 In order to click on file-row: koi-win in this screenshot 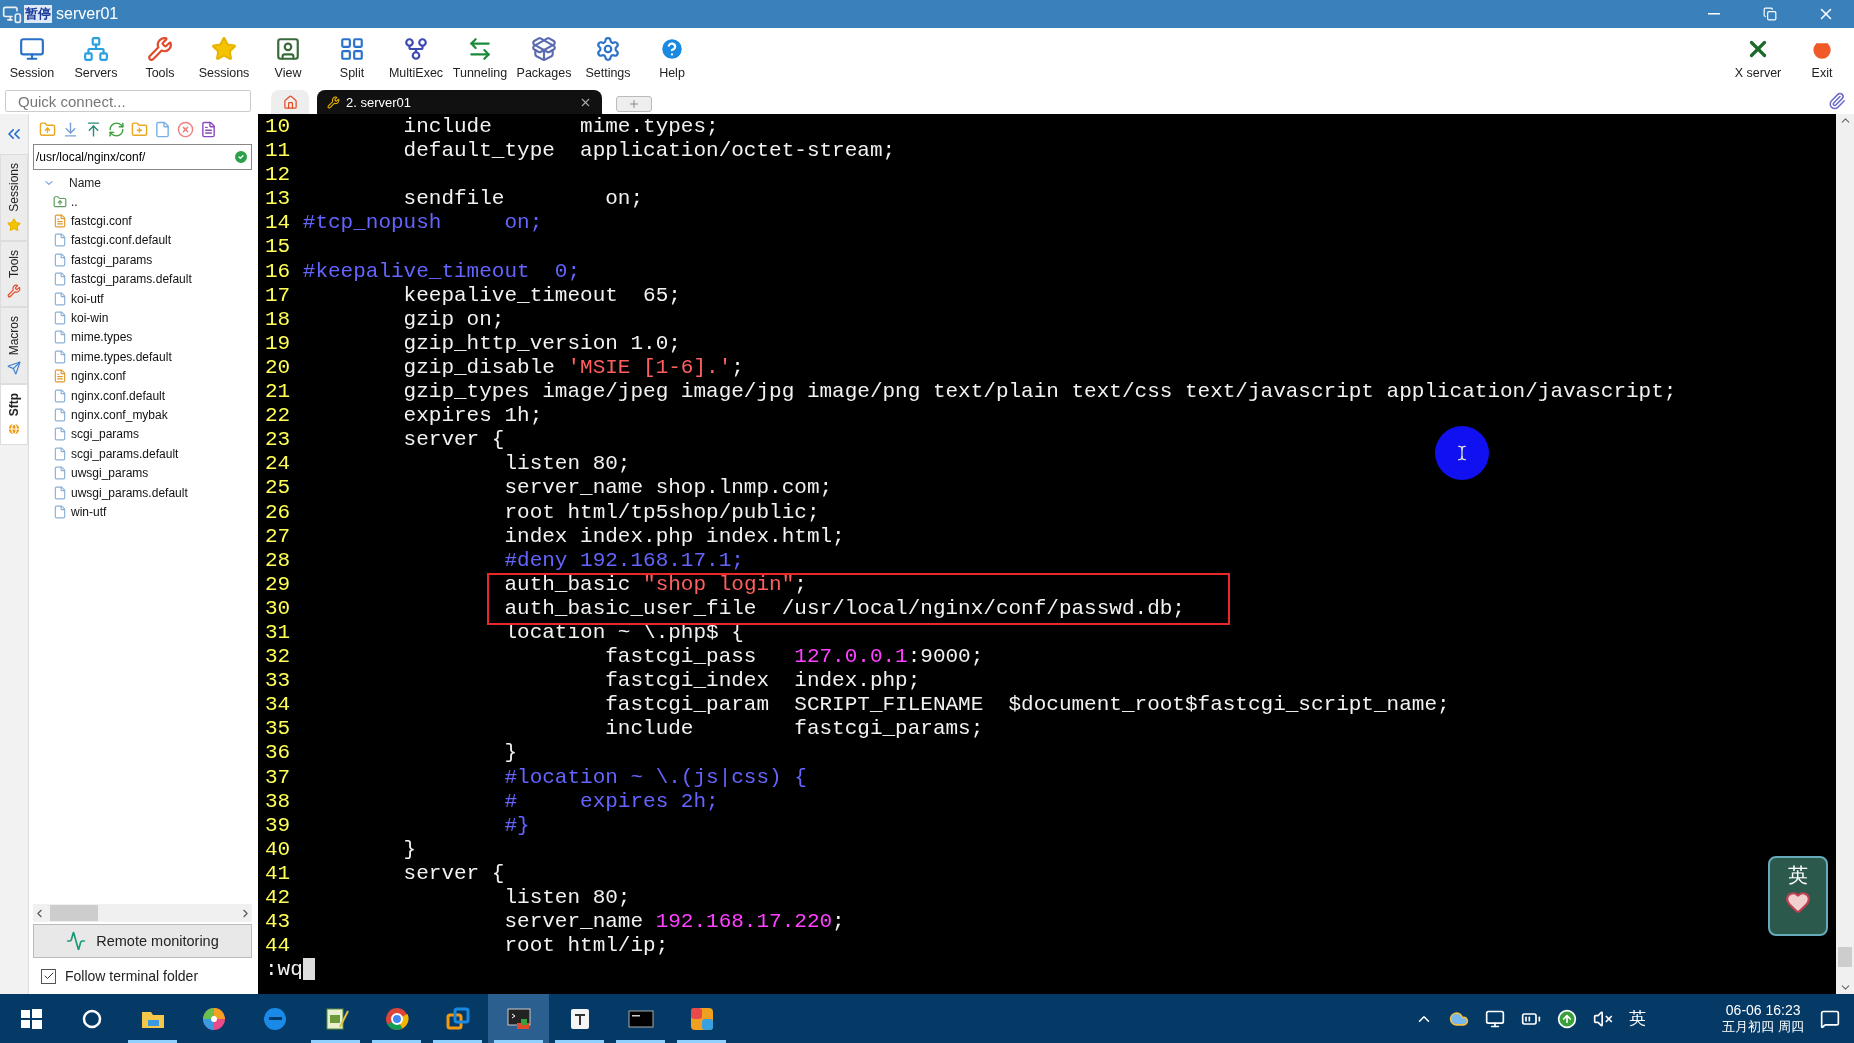, I will do `click(155, 318)`.